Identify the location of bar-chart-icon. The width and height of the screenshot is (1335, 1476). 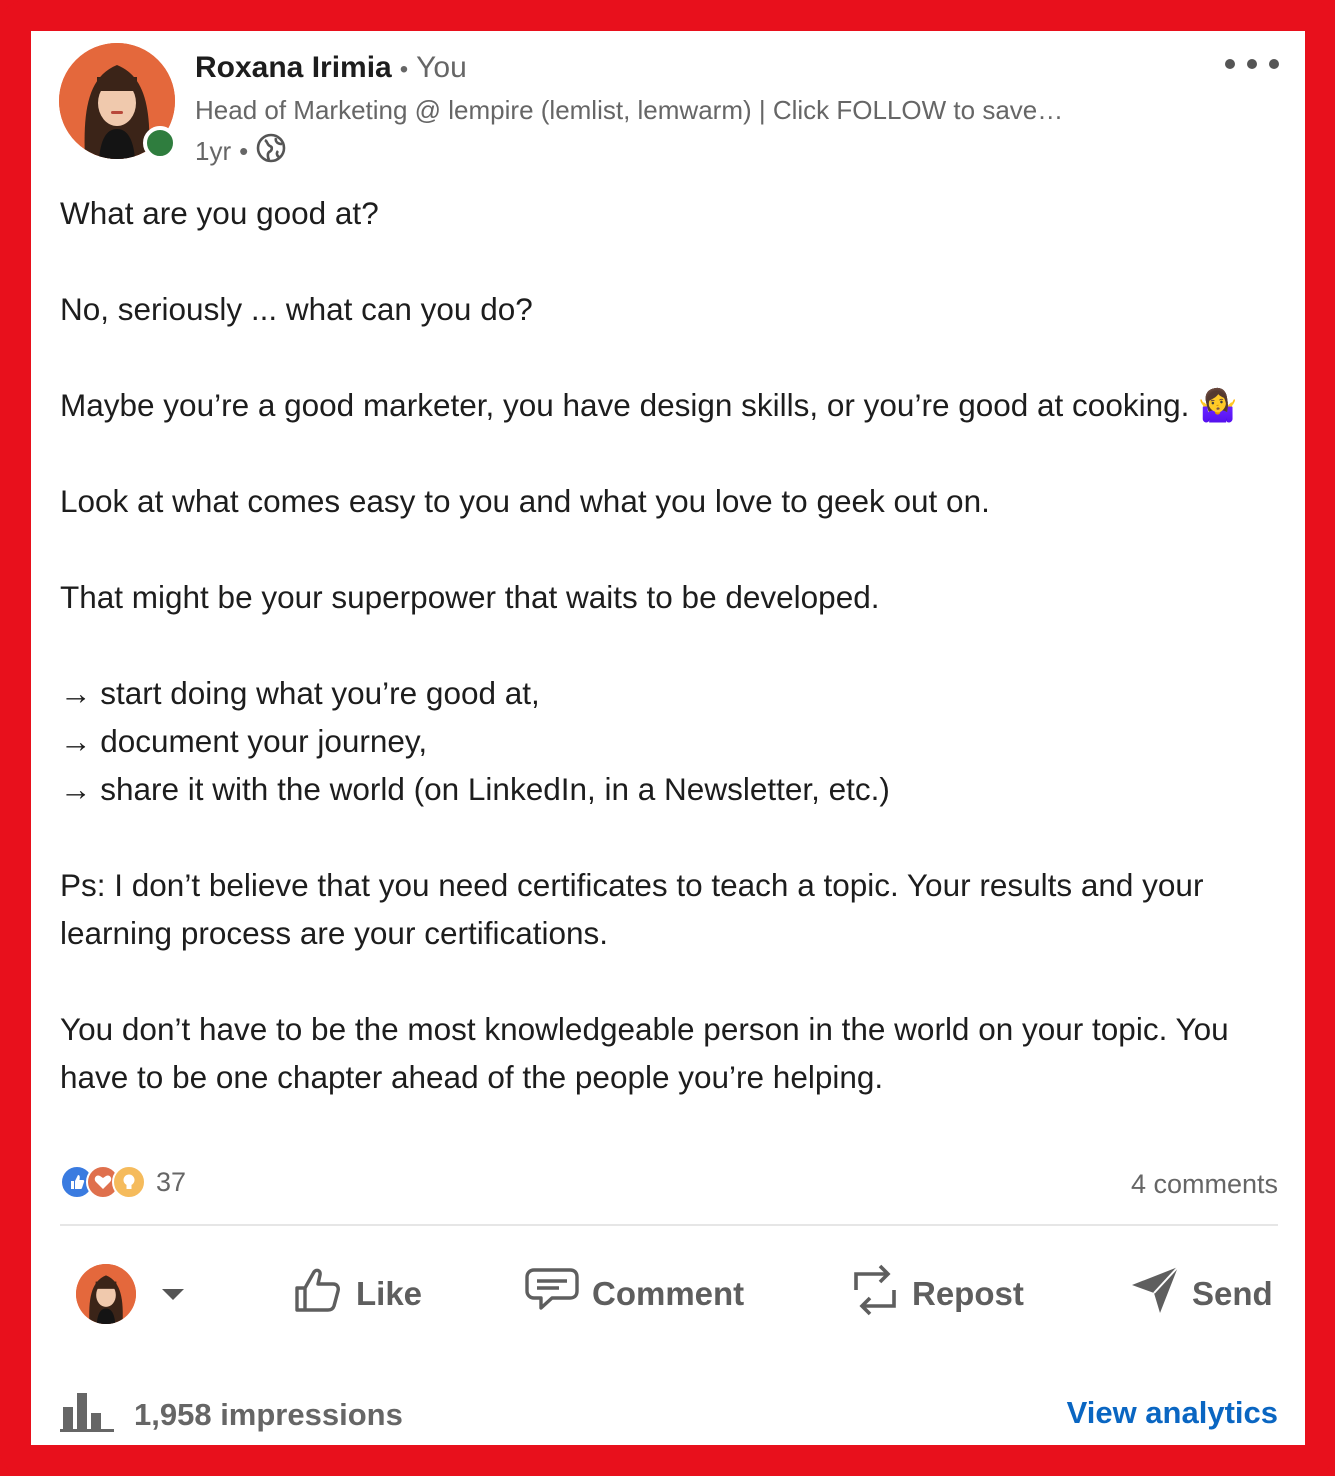
(87, 1415).